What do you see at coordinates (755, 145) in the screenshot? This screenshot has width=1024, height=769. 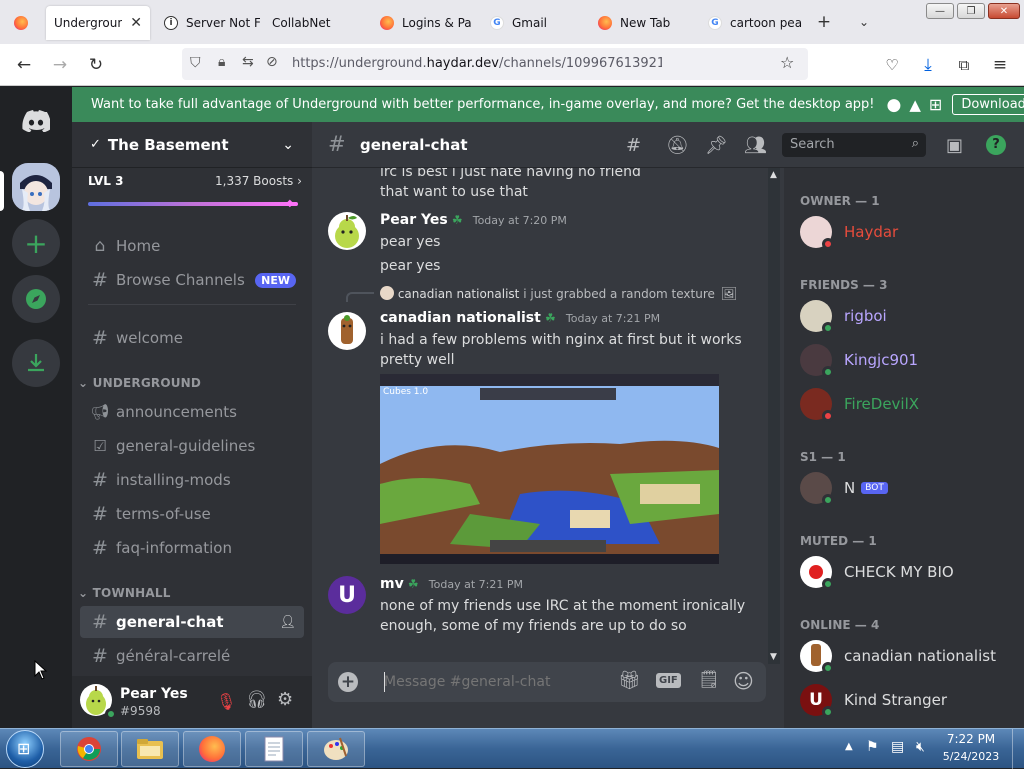 I see `member-list-icon: 👥︎` at bounding box center [755, 145].